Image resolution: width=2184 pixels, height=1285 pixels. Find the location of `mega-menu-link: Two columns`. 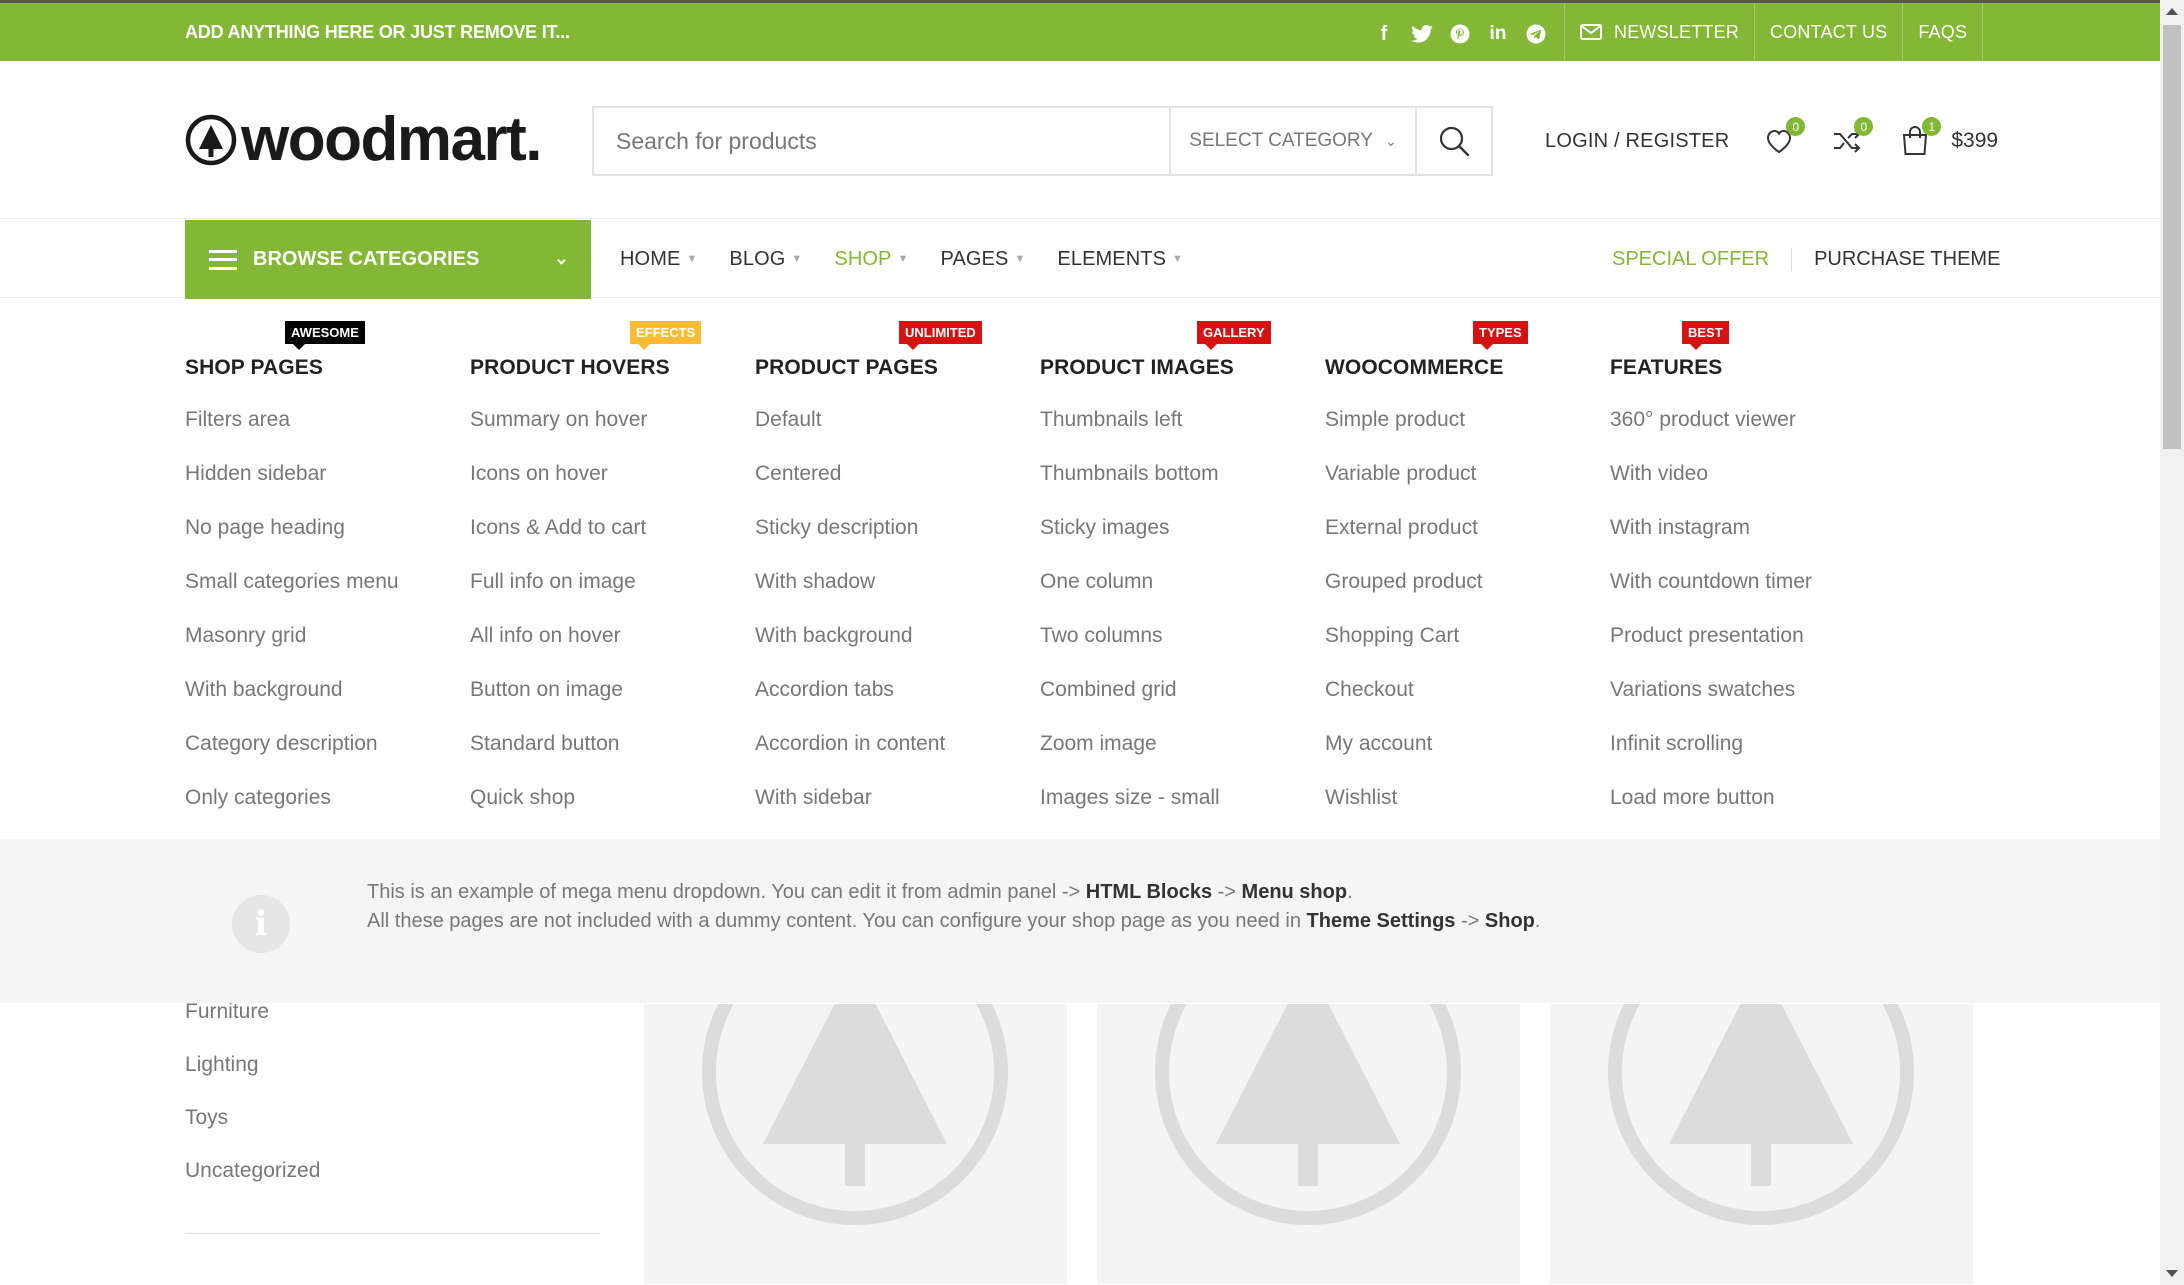

mega-menu-link: Two columns is located at coordinates (1130, 651).